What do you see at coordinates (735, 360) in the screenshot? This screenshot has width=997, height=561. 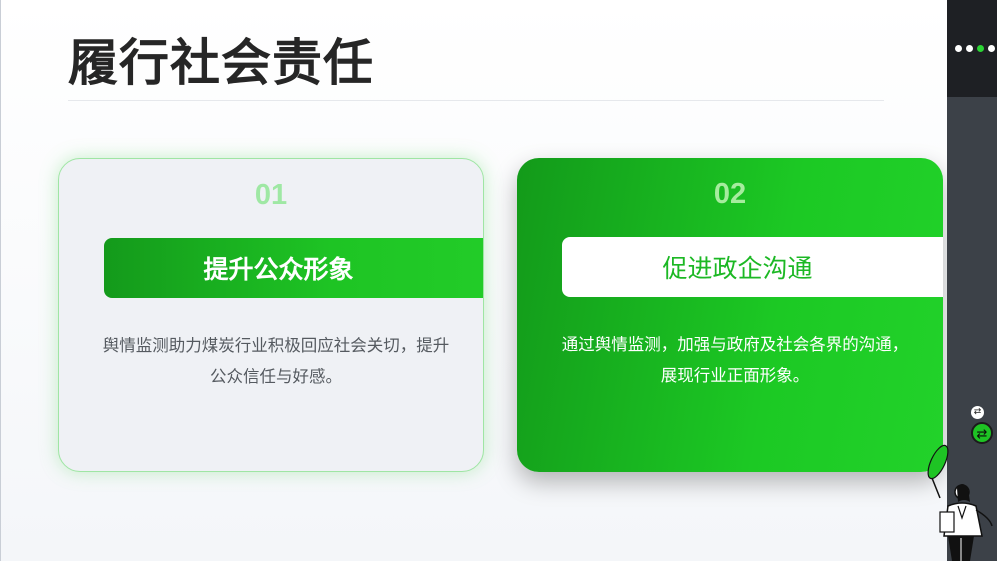 I see `card-description: 通过舆情监测，加强与政府及社会各界的沟通，展现行业正面形象。` at bounding box center [735, 360].